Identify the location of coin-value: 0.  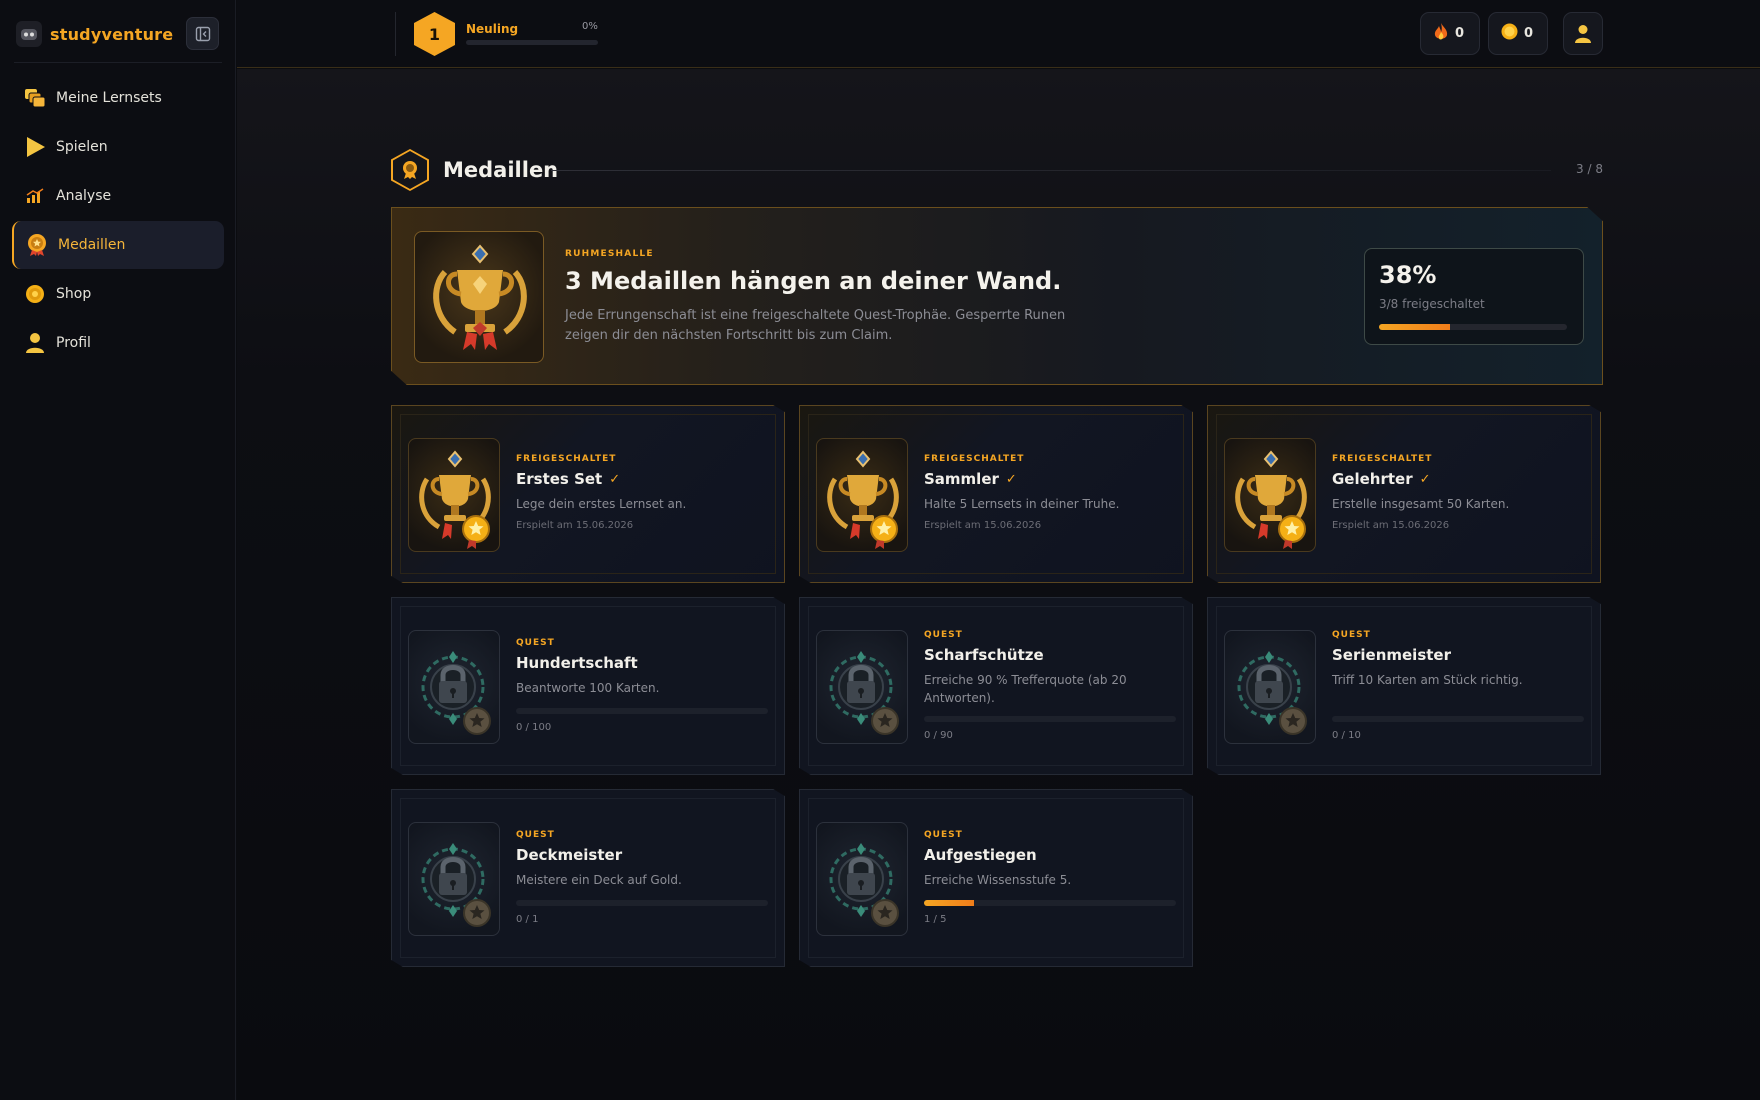
(1529, 33).